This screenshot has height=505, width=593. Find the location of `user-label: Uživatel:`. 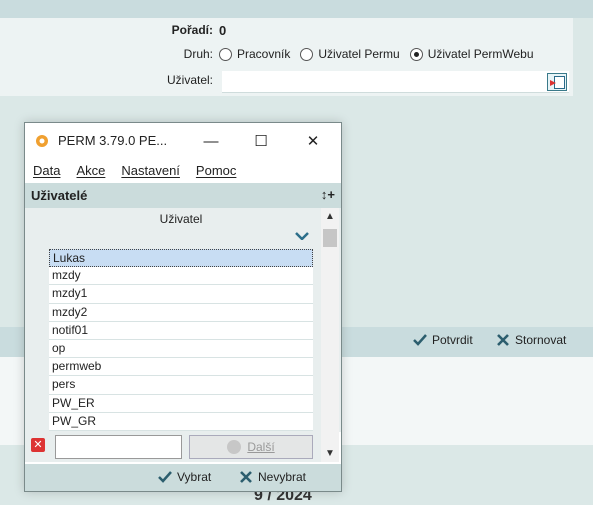

user-label: Uživatel: is located at coordinates (189, 80).